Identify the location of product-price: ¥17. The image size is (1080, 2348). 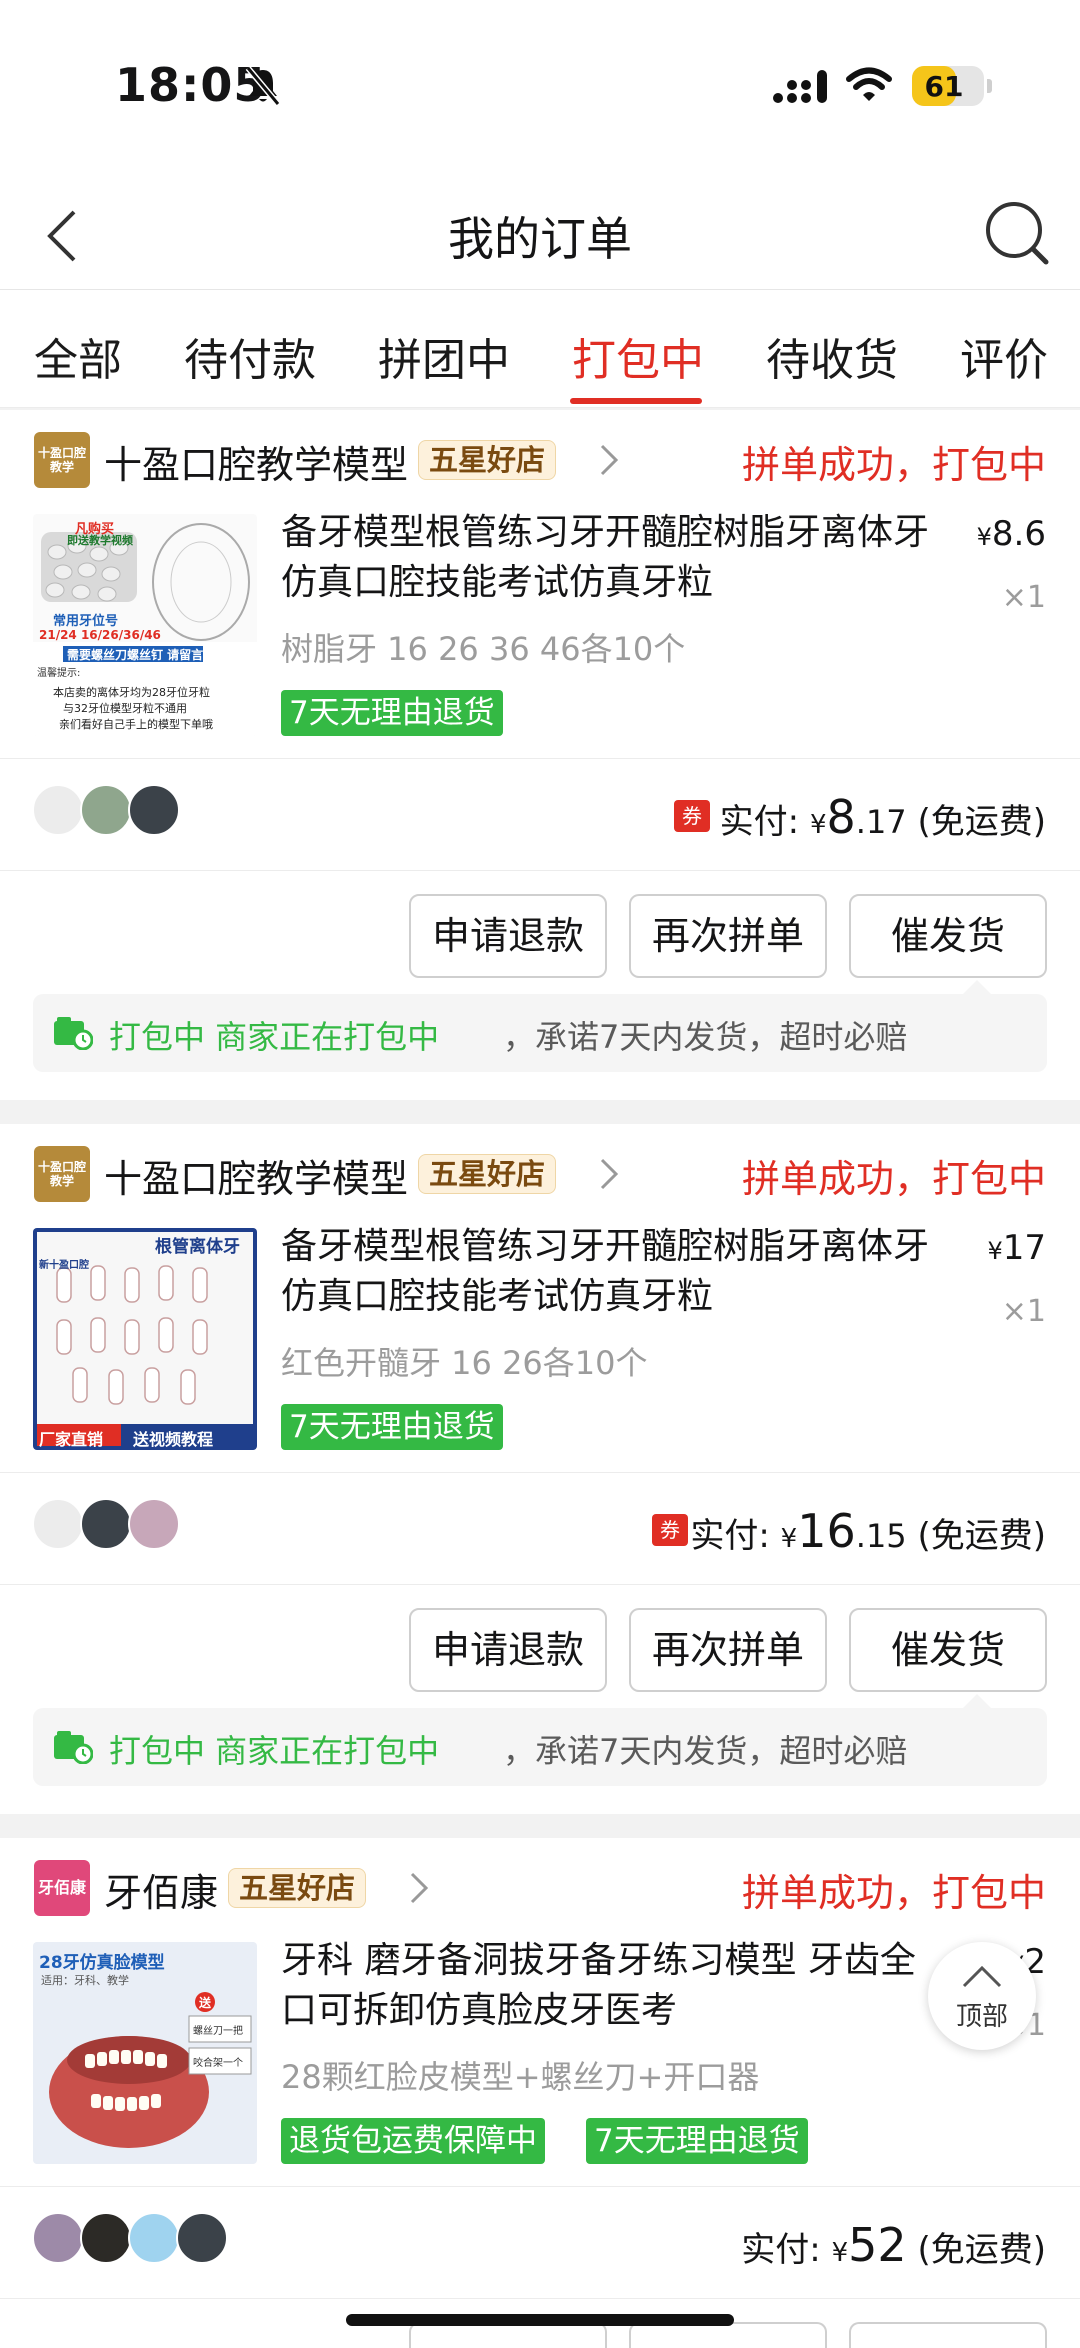
(1016, 1248).